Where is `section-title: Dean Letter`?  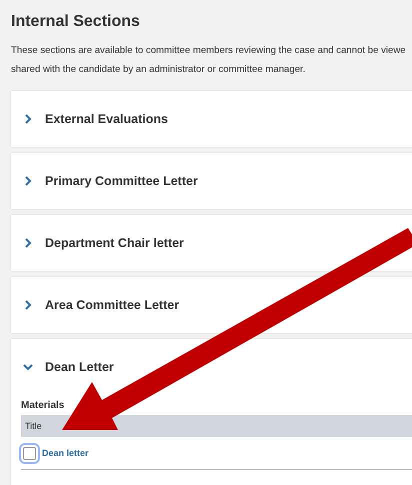 section-title: Dean Letter is located at coordinates (79, 367).